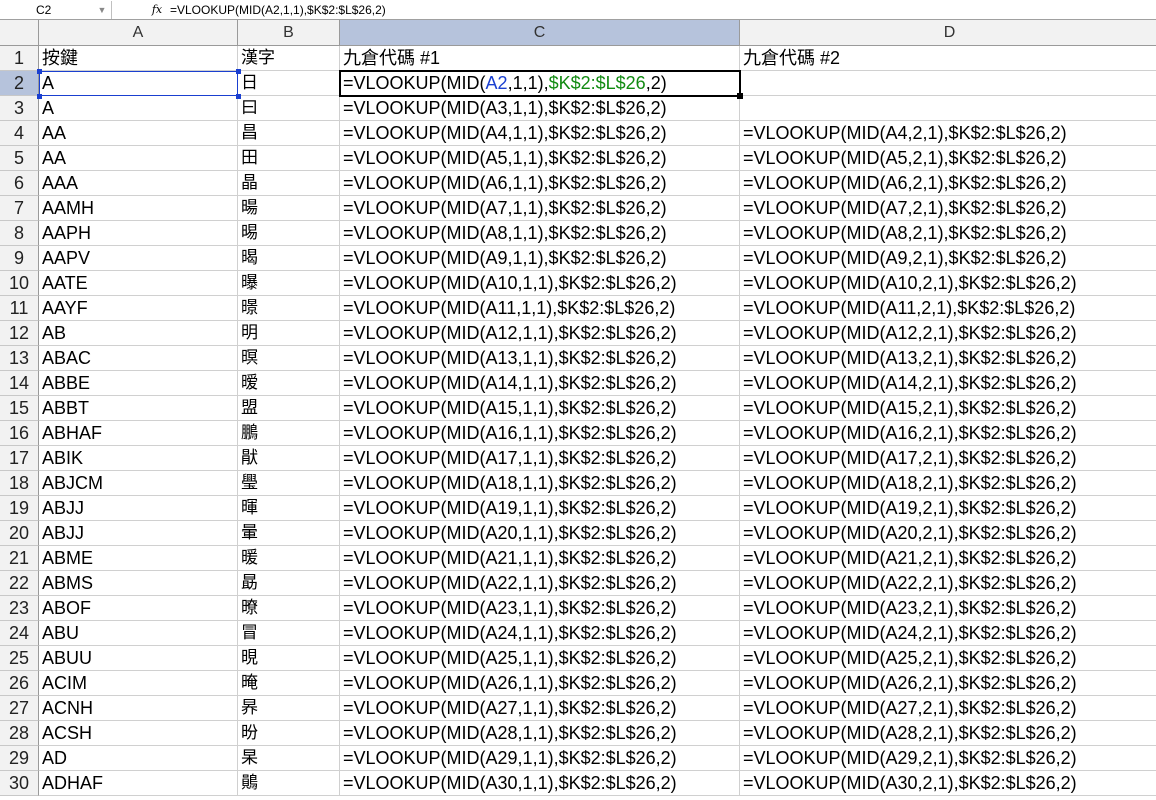 The image size is (1156, 800). What do you see at coordinates (289, 533) in the screenshot?
I see `cell-b20: 暈` at bounding box center [289, 533].